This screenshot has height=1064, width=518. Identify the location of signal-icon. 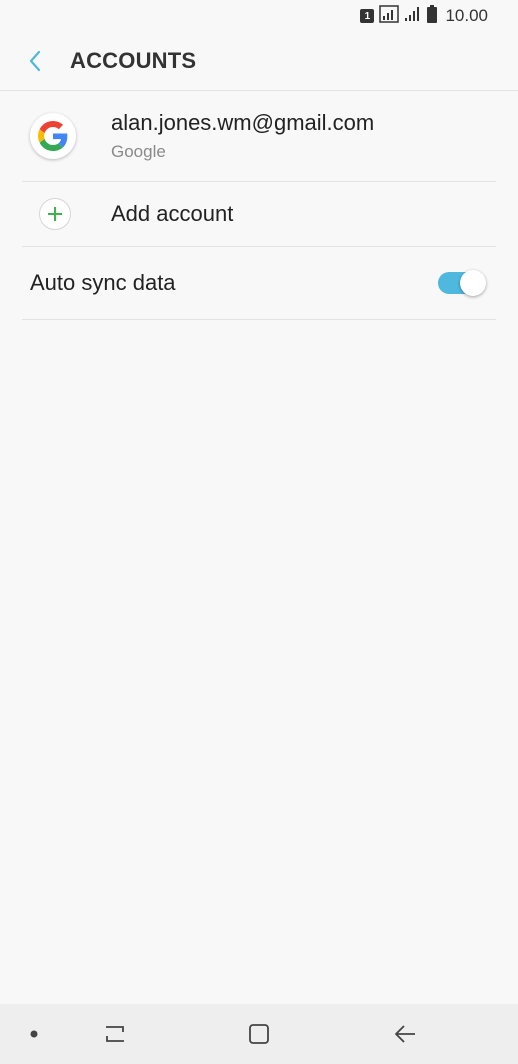
(413, 16).